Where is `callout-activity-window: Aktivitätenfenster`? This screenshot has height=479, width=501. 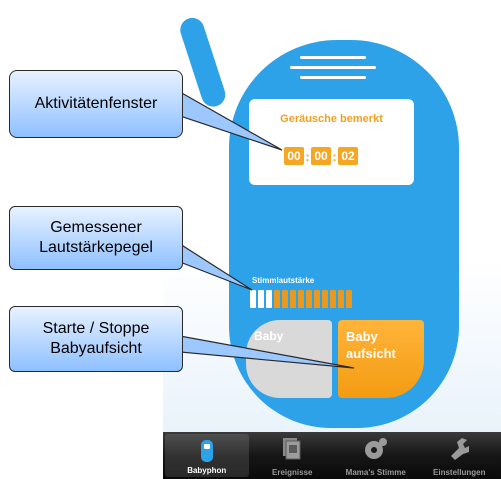
callout-activity-window: Aktivitätenfenster is located at coordinates (96, 104).